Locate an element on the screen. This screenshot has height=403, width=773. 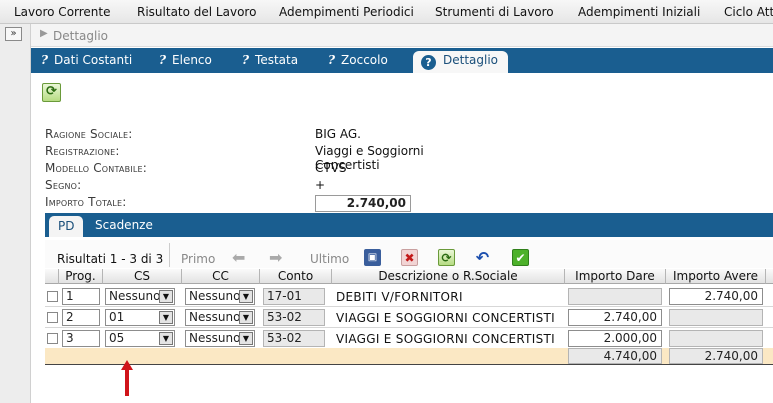
prev-page-icon: ⬅ is located at coordinates (238, 257).